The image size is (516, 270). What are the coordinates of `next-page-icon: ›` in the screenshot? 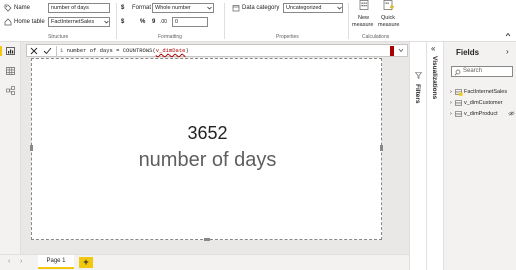 It's located at (21, 261).